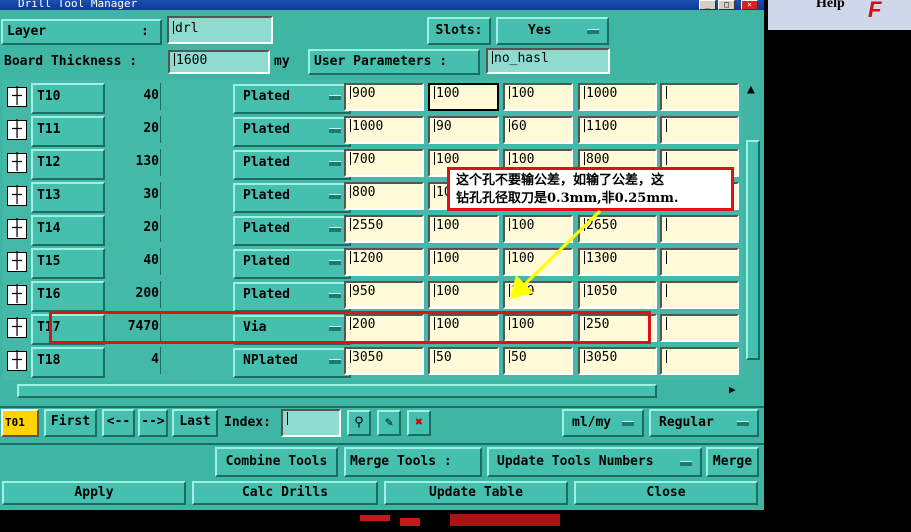  What do you see at coordinates (375, 518) in the screenshot?
I see `noise-mark` at bounding box center [375, 518].